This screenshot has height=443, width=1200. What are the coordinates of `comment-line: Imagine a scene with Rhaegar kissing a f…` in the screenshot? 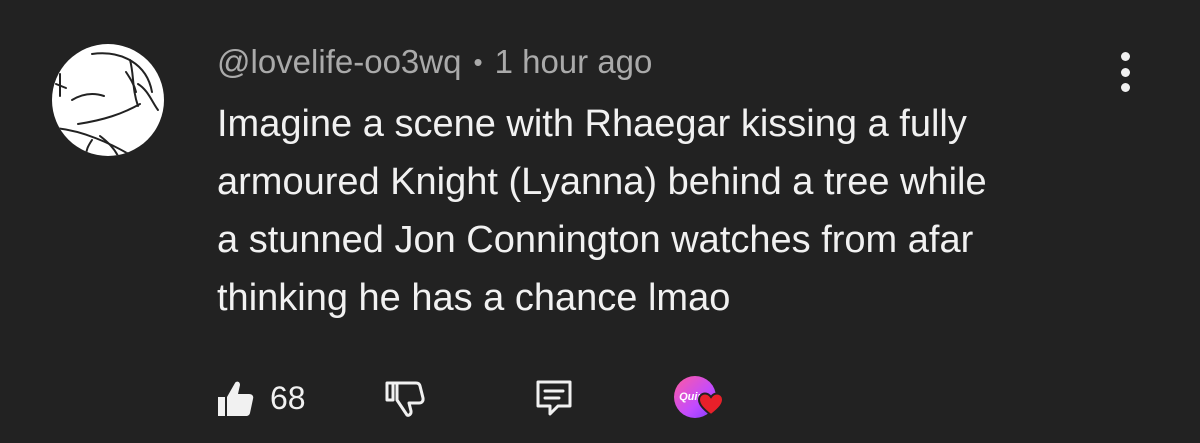 It's located at (592, 124).